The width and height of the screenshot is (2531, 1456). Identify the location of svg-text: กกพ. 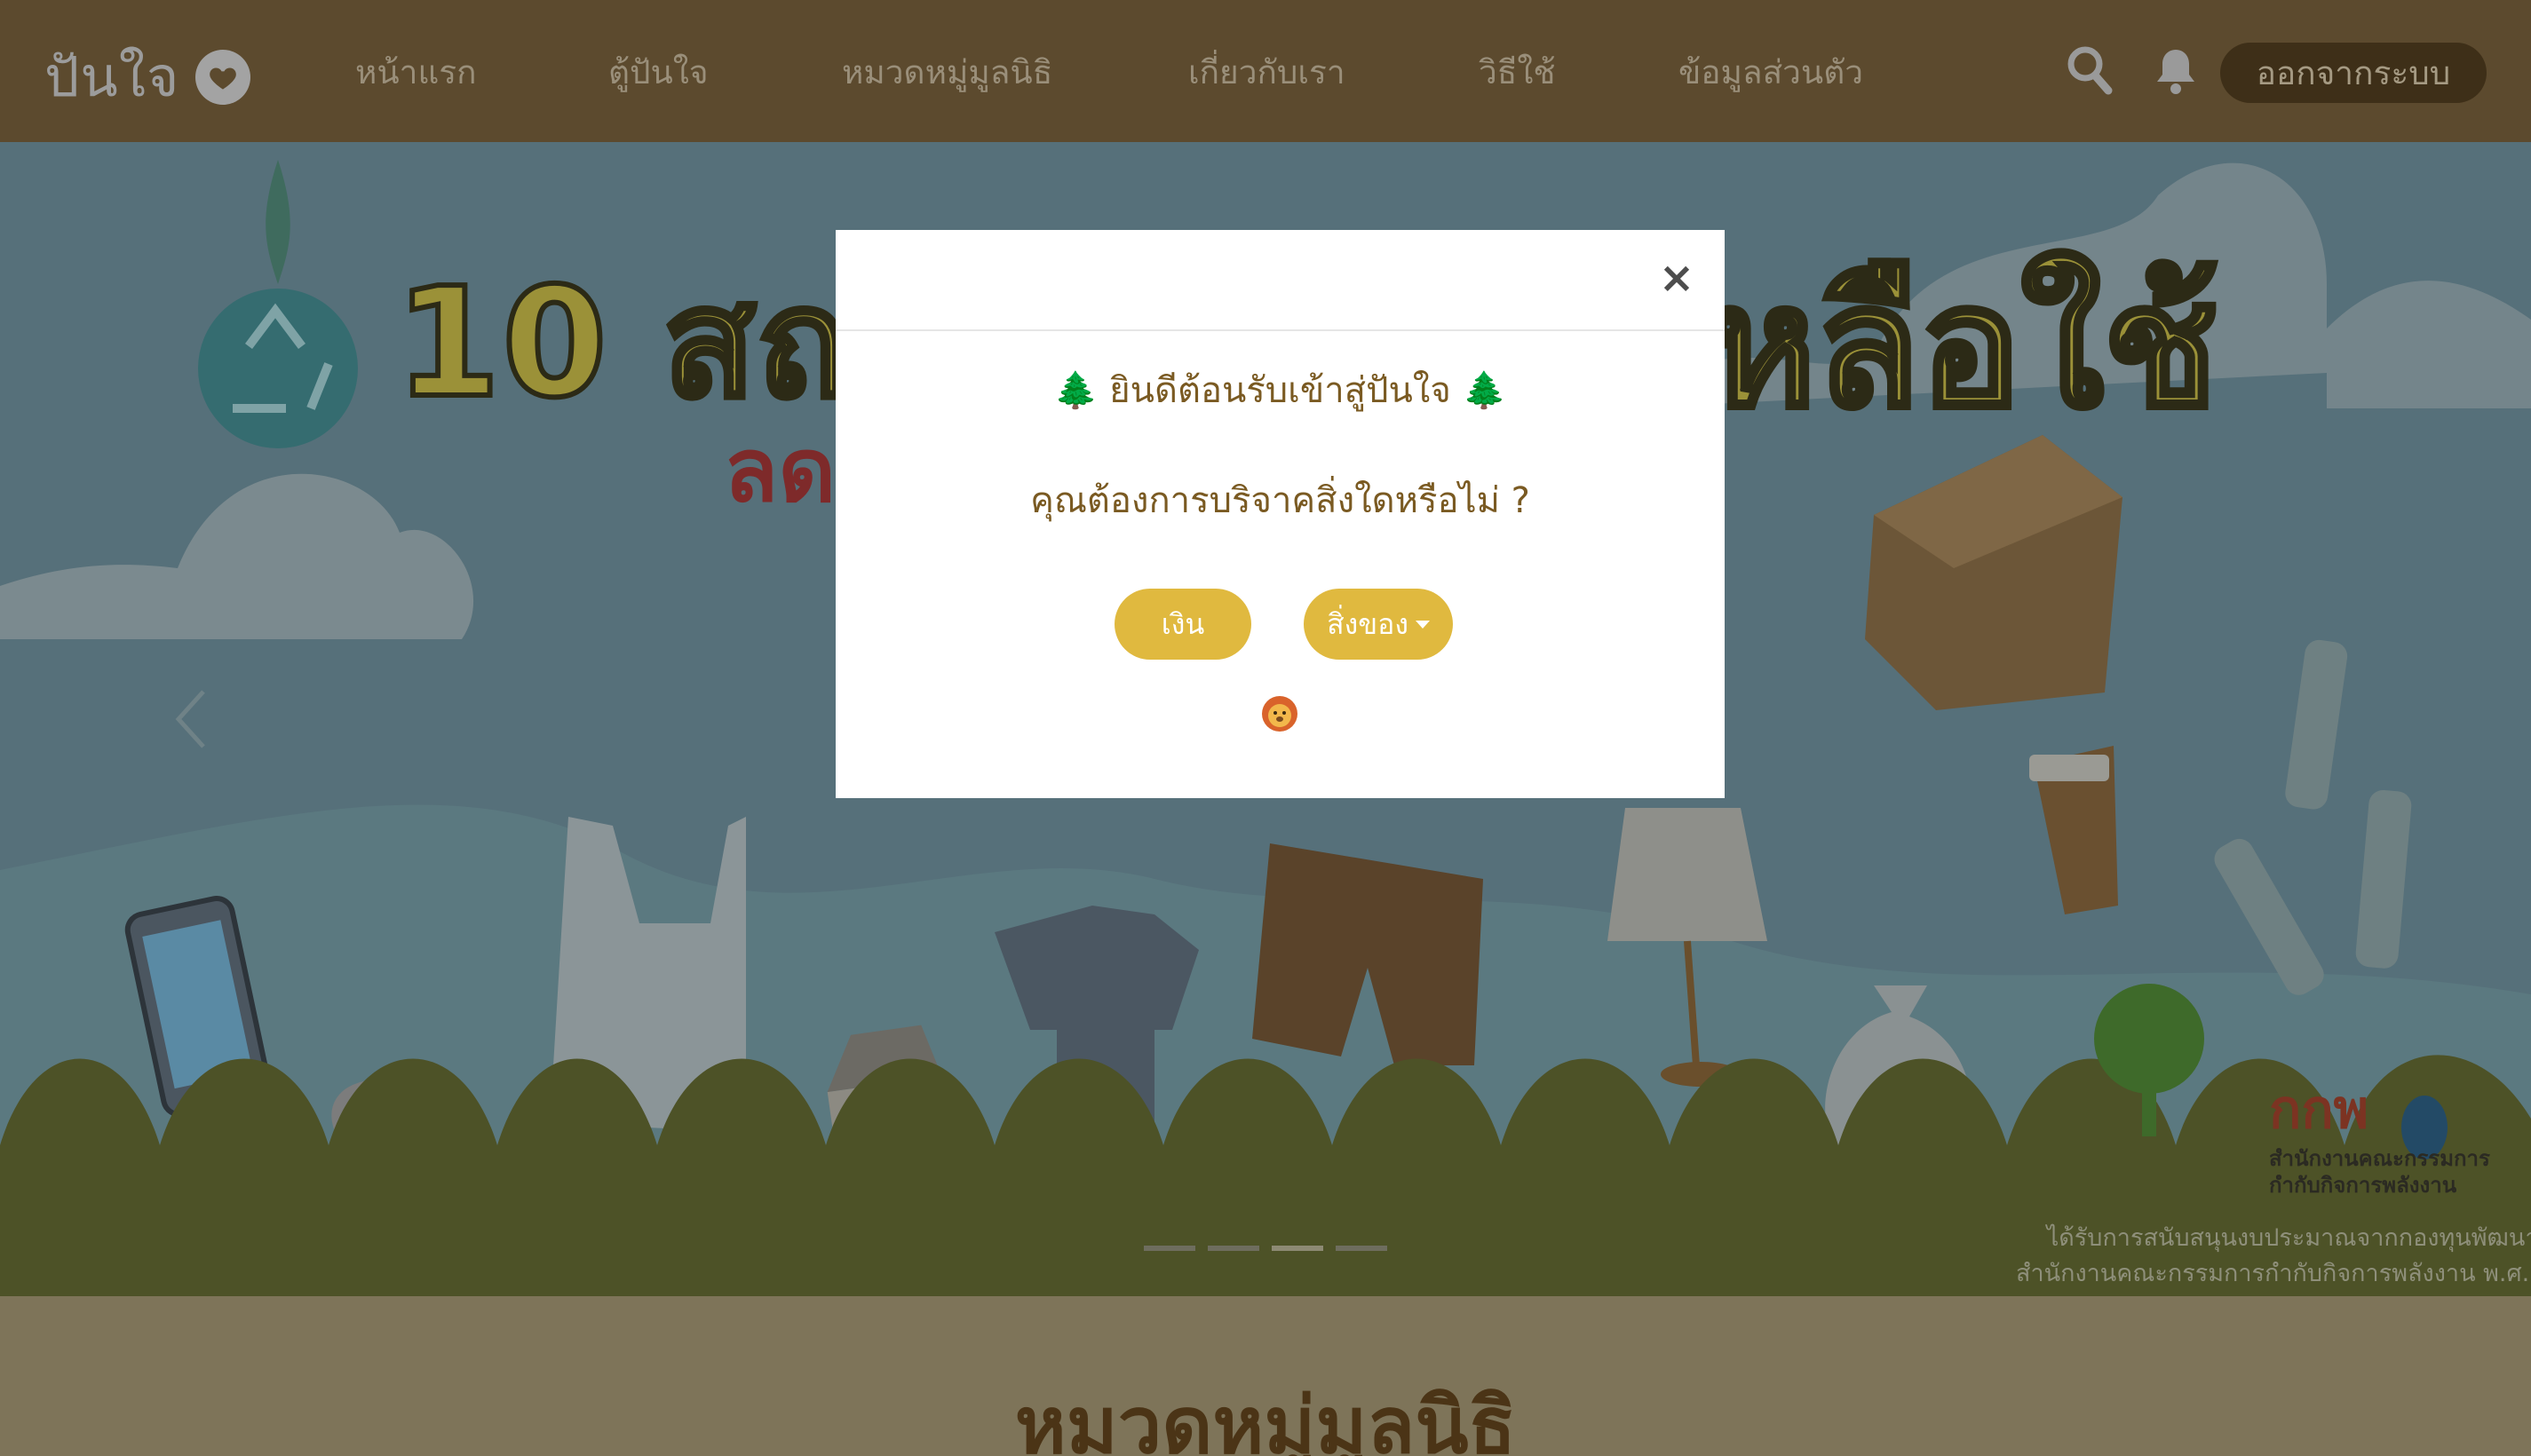
(2318, 1110).